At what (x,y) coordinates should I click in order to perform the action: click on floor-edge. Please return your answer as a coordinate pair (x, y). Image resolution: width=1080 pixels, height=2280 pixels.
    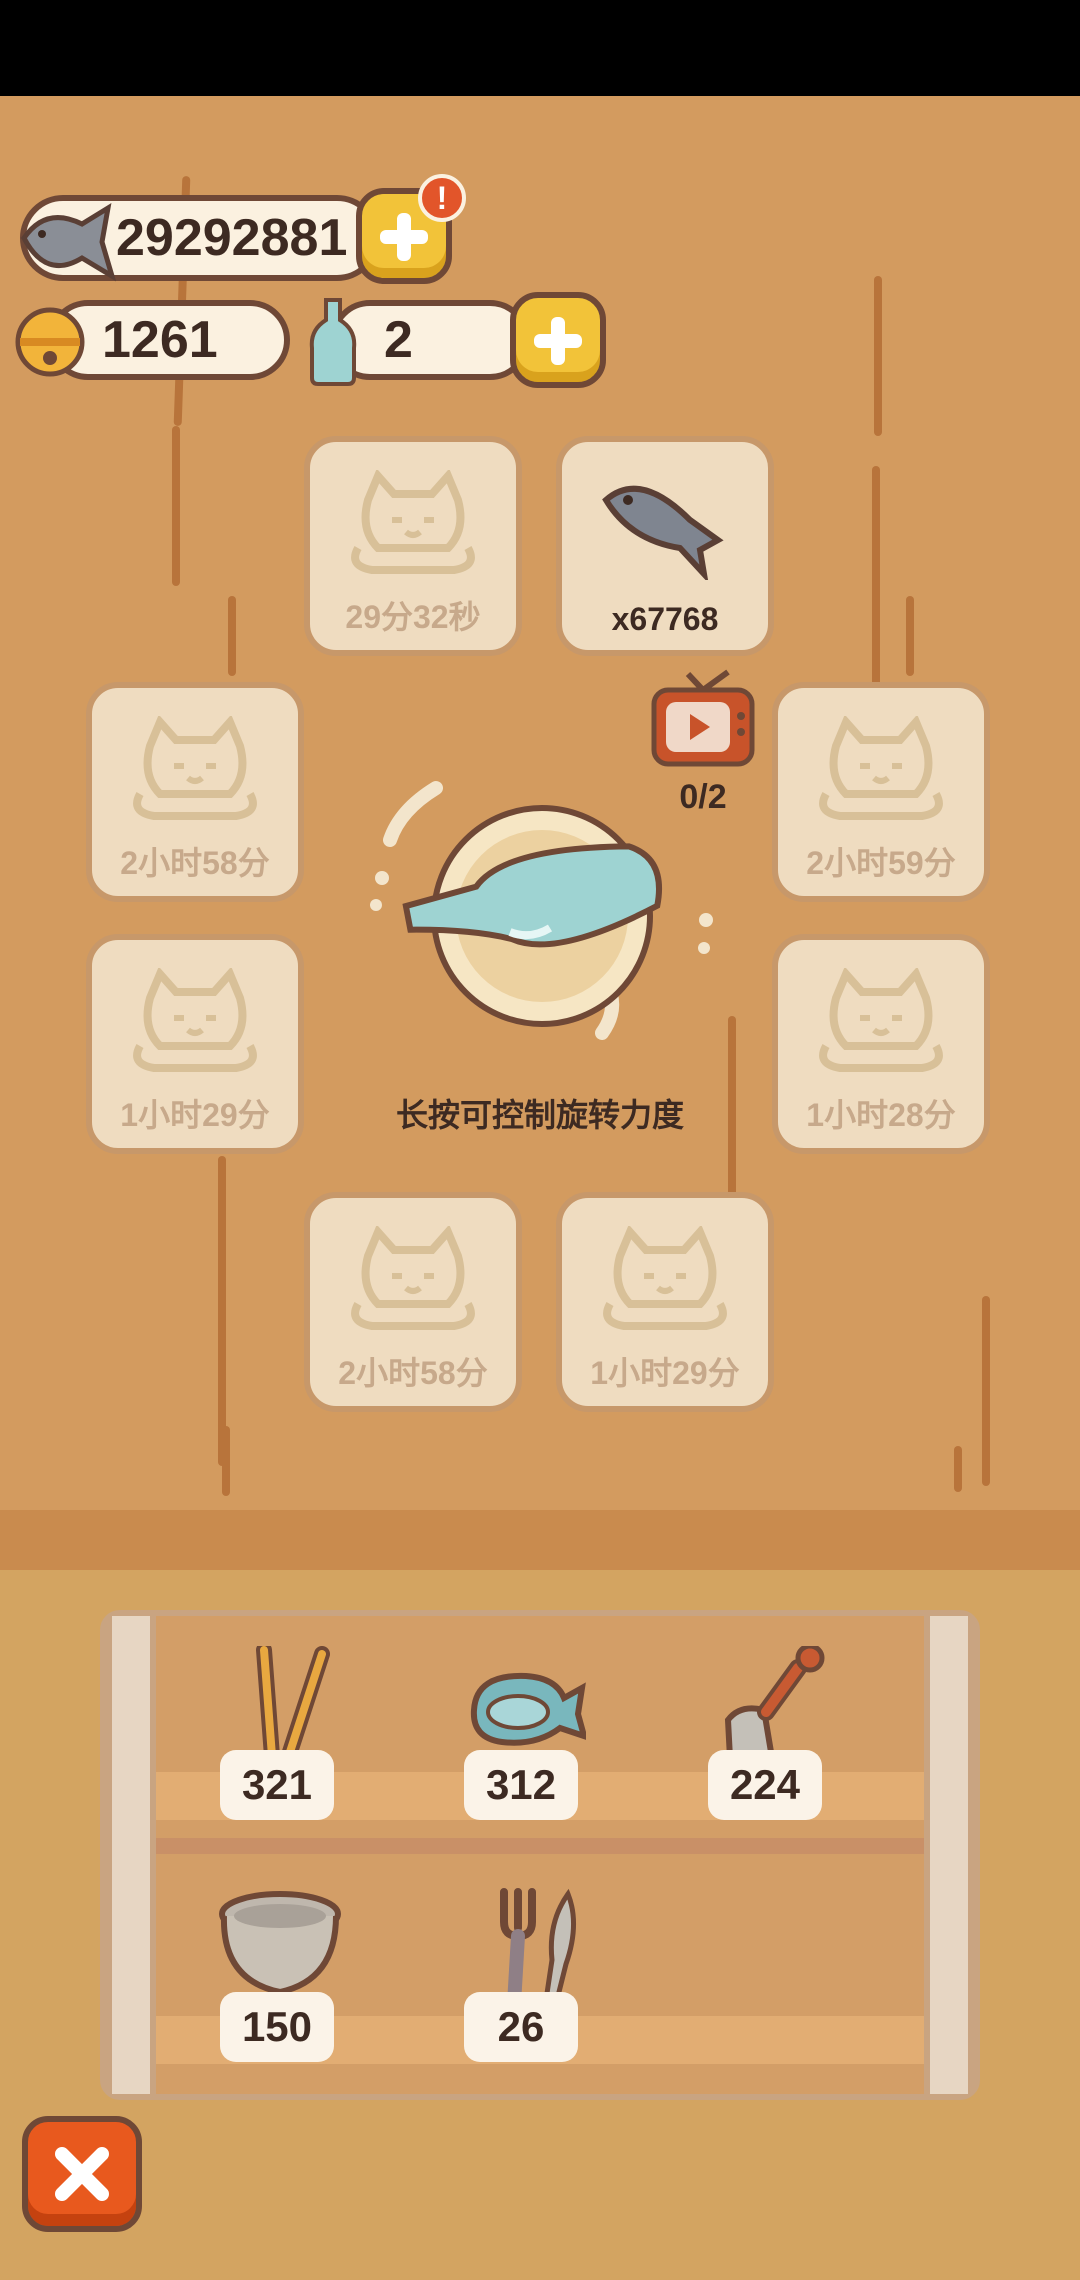
    Looking at the image, I should click on (540, 1540).